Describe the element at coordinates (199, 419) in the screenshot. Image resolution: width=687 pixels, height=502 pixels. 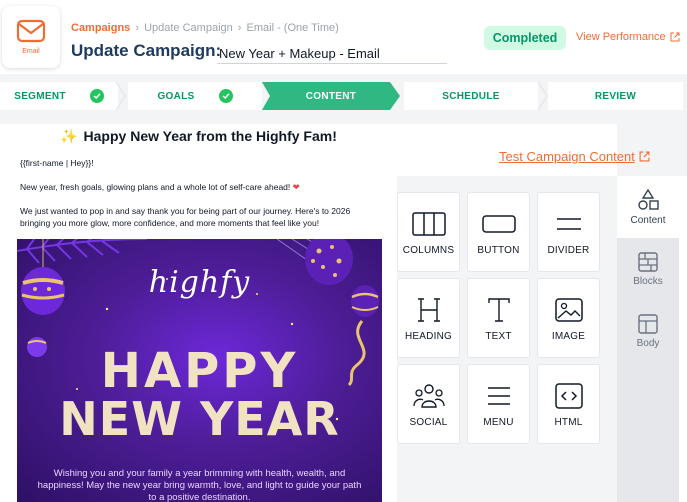
I see `banner-new-year: NEW YEAR` at that location.